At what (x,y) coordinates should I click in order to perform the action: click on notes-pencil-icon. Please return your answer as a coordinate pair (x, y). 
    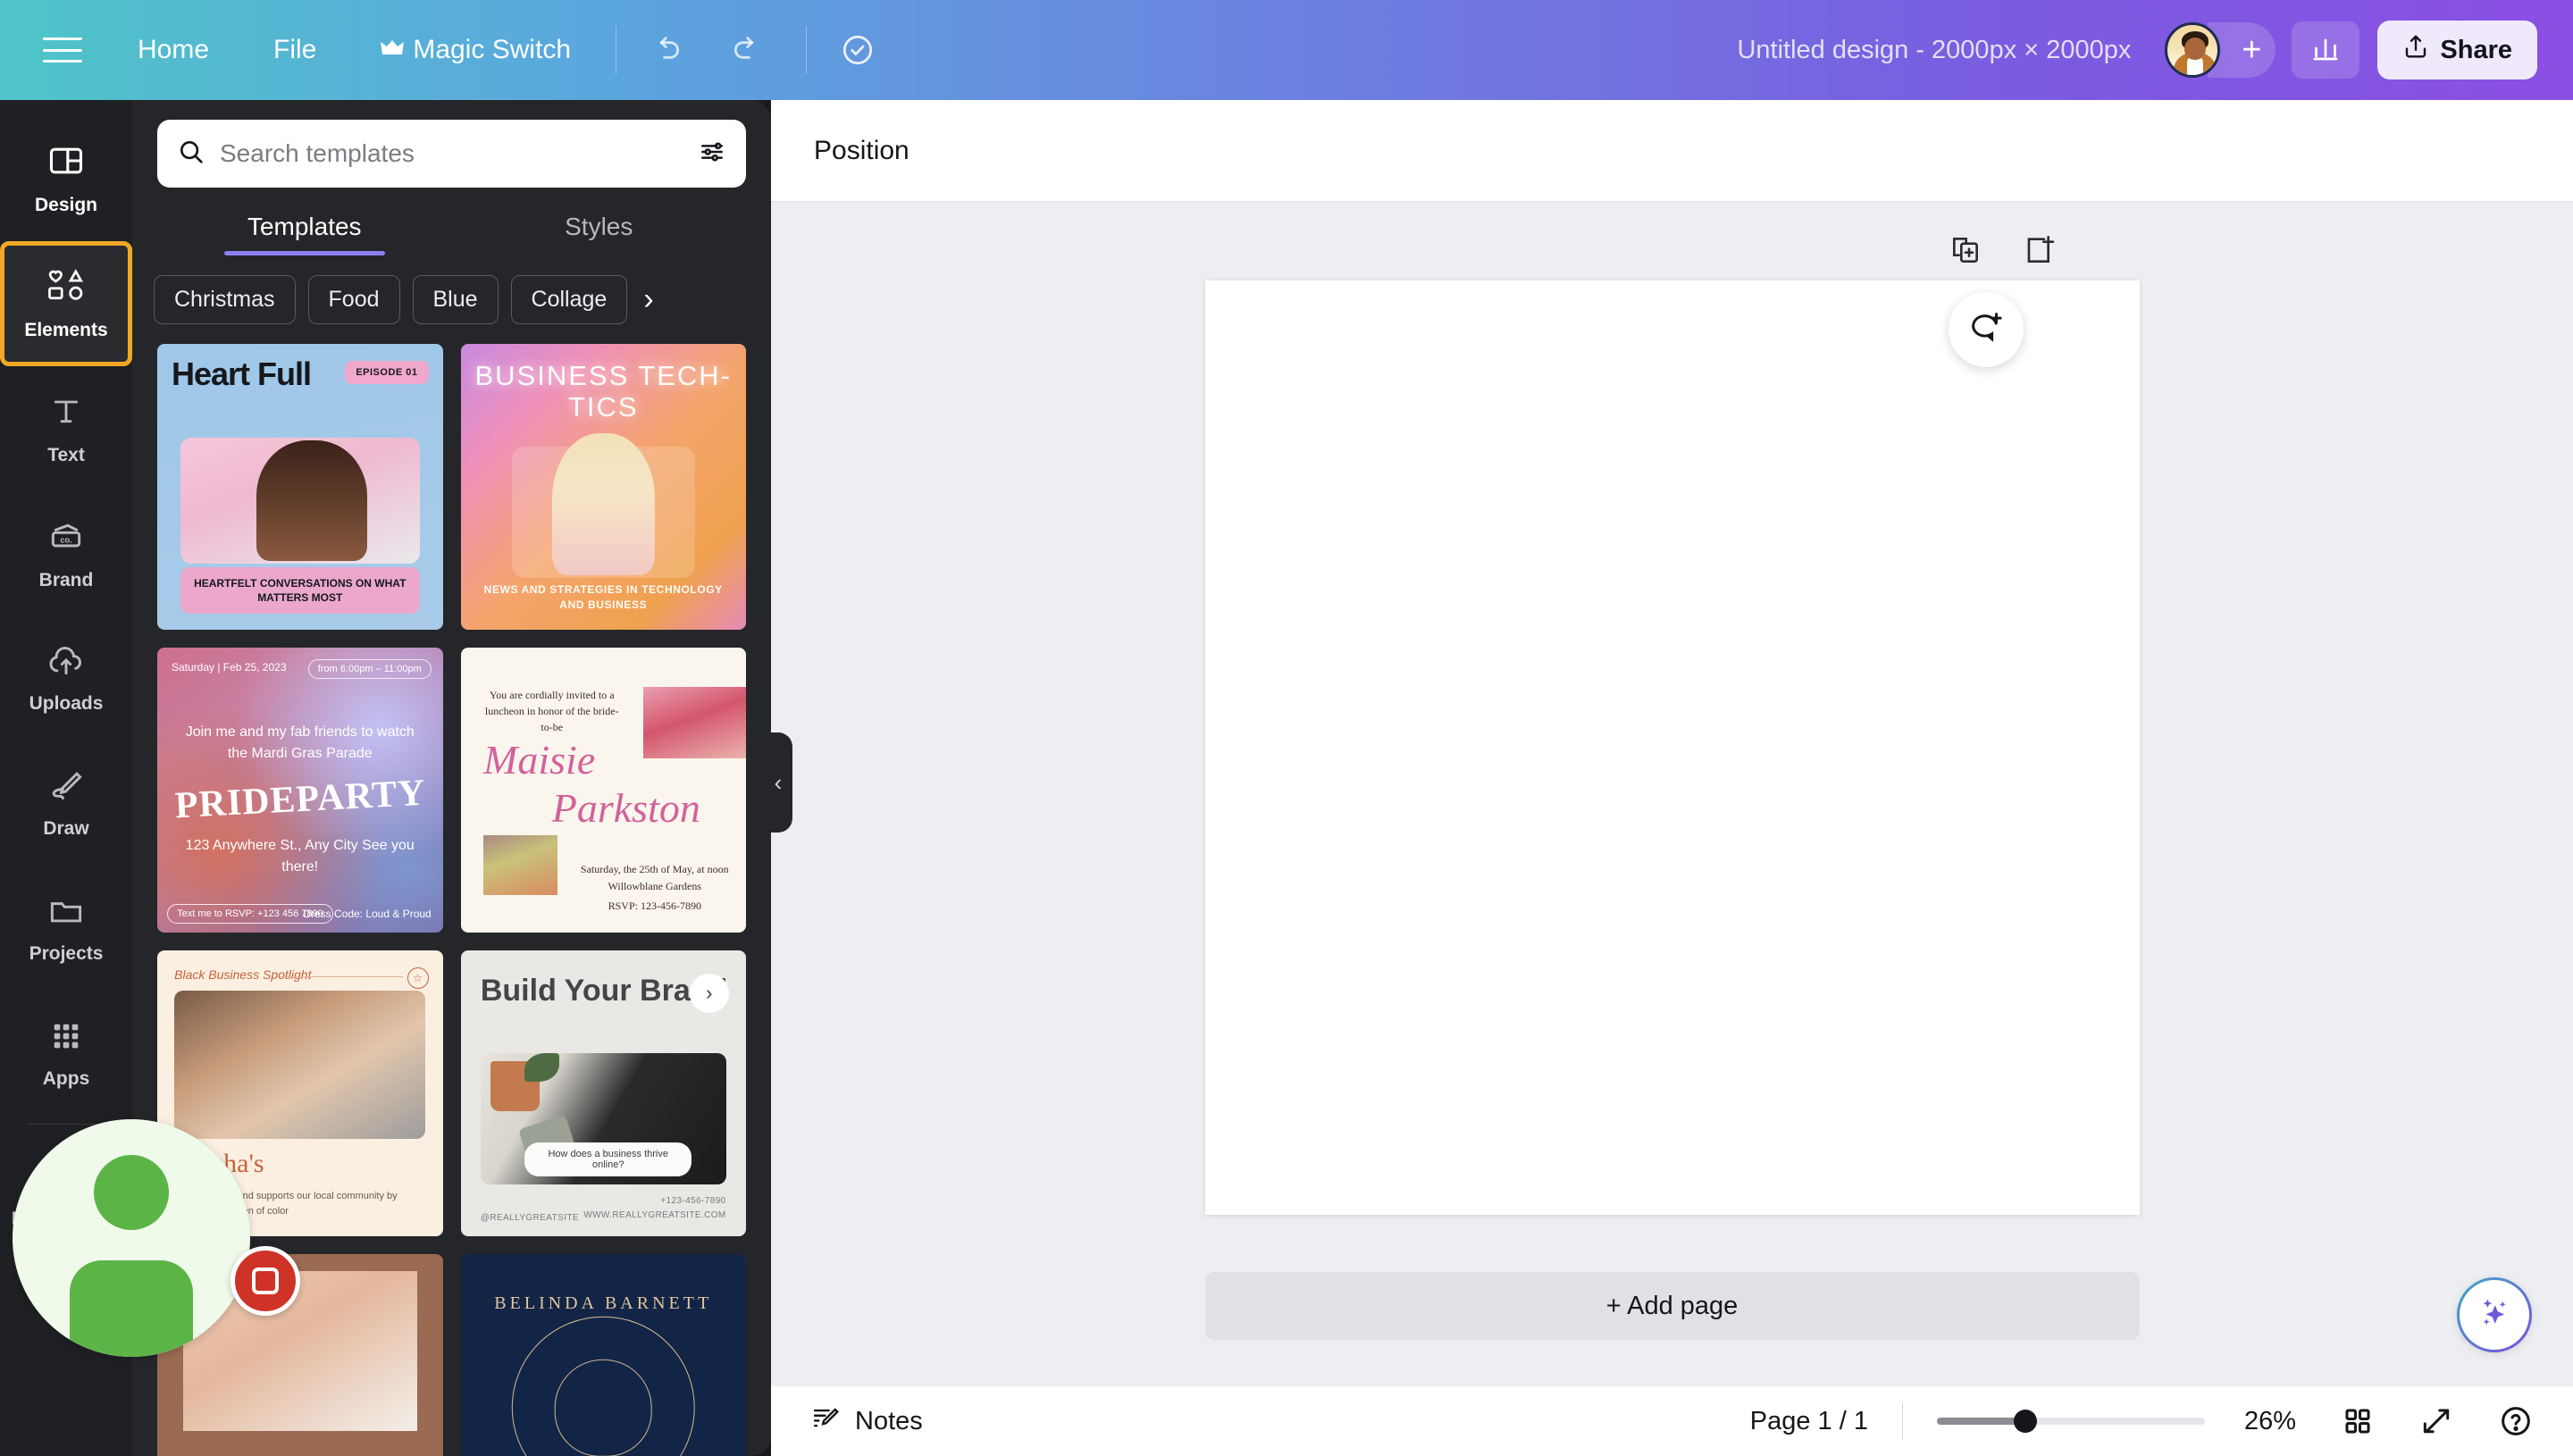
    Looking at the image, I should click on (825, 1421).